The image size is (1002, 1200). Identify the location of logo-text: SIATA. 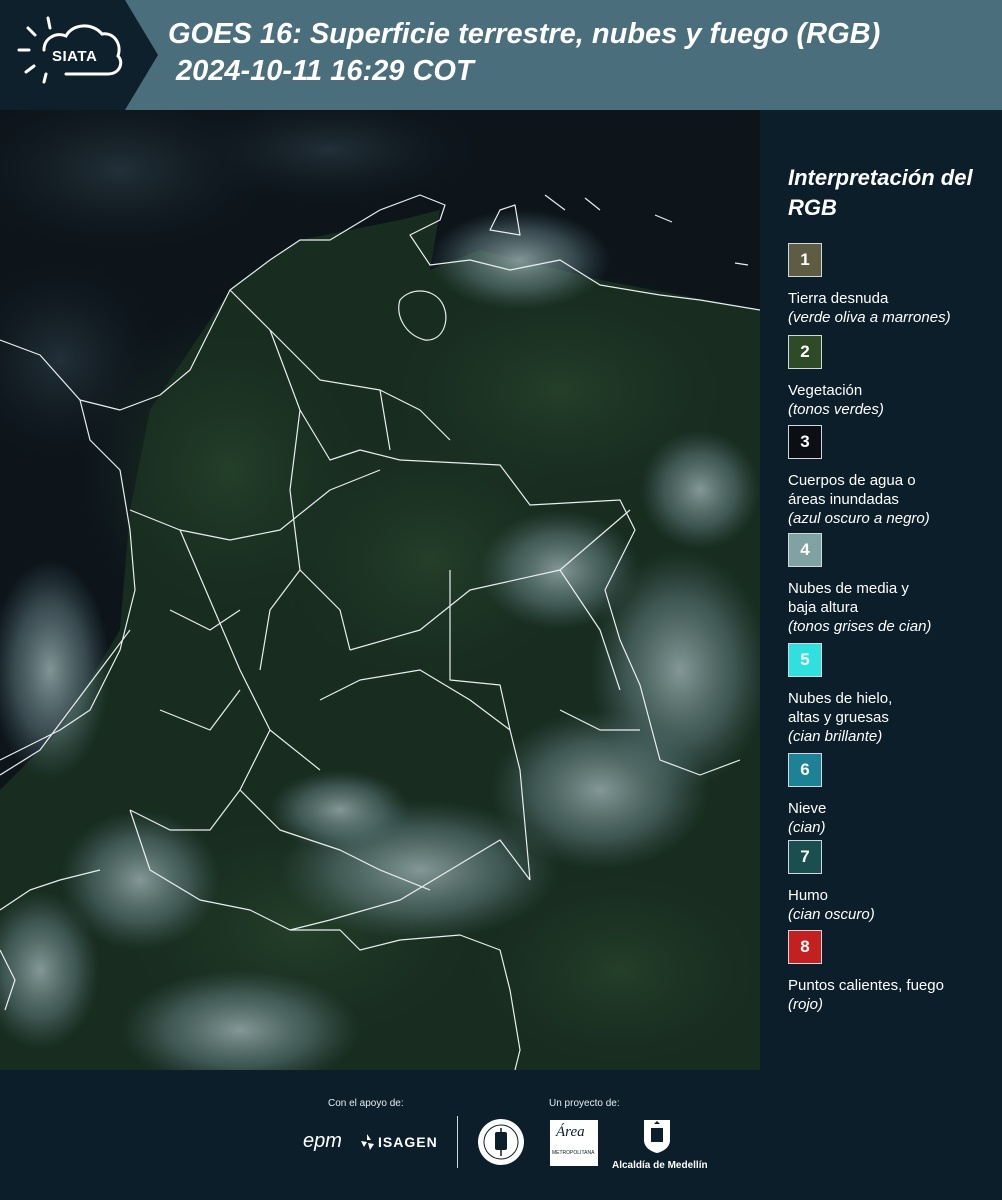
(75, 56).